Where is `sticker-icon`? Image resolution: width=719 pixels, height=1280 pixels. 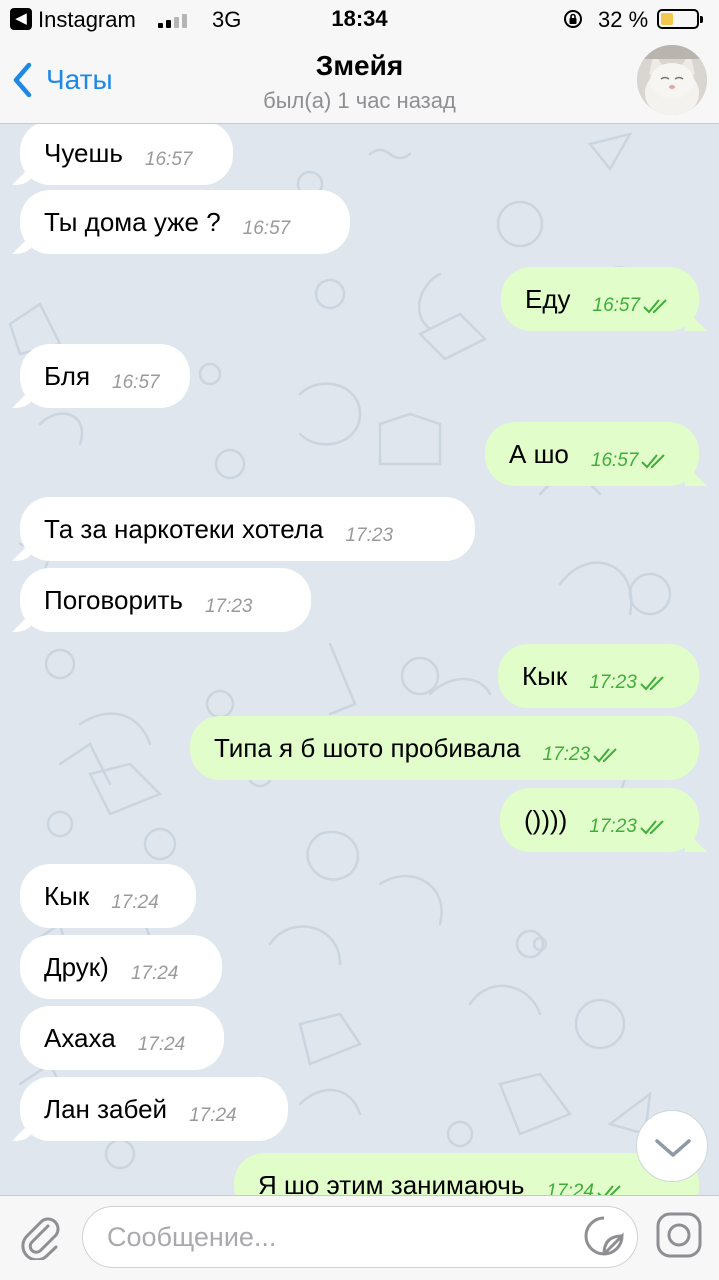 sticker-icon is located at coordinates (604, 1236).